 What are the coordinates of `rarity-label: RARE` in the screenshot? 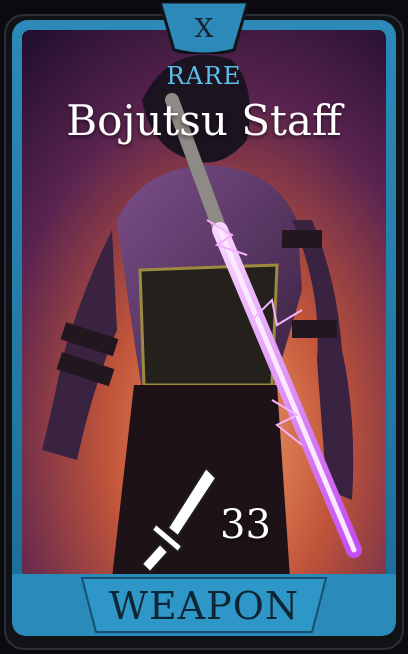 It's located at (204, 76).